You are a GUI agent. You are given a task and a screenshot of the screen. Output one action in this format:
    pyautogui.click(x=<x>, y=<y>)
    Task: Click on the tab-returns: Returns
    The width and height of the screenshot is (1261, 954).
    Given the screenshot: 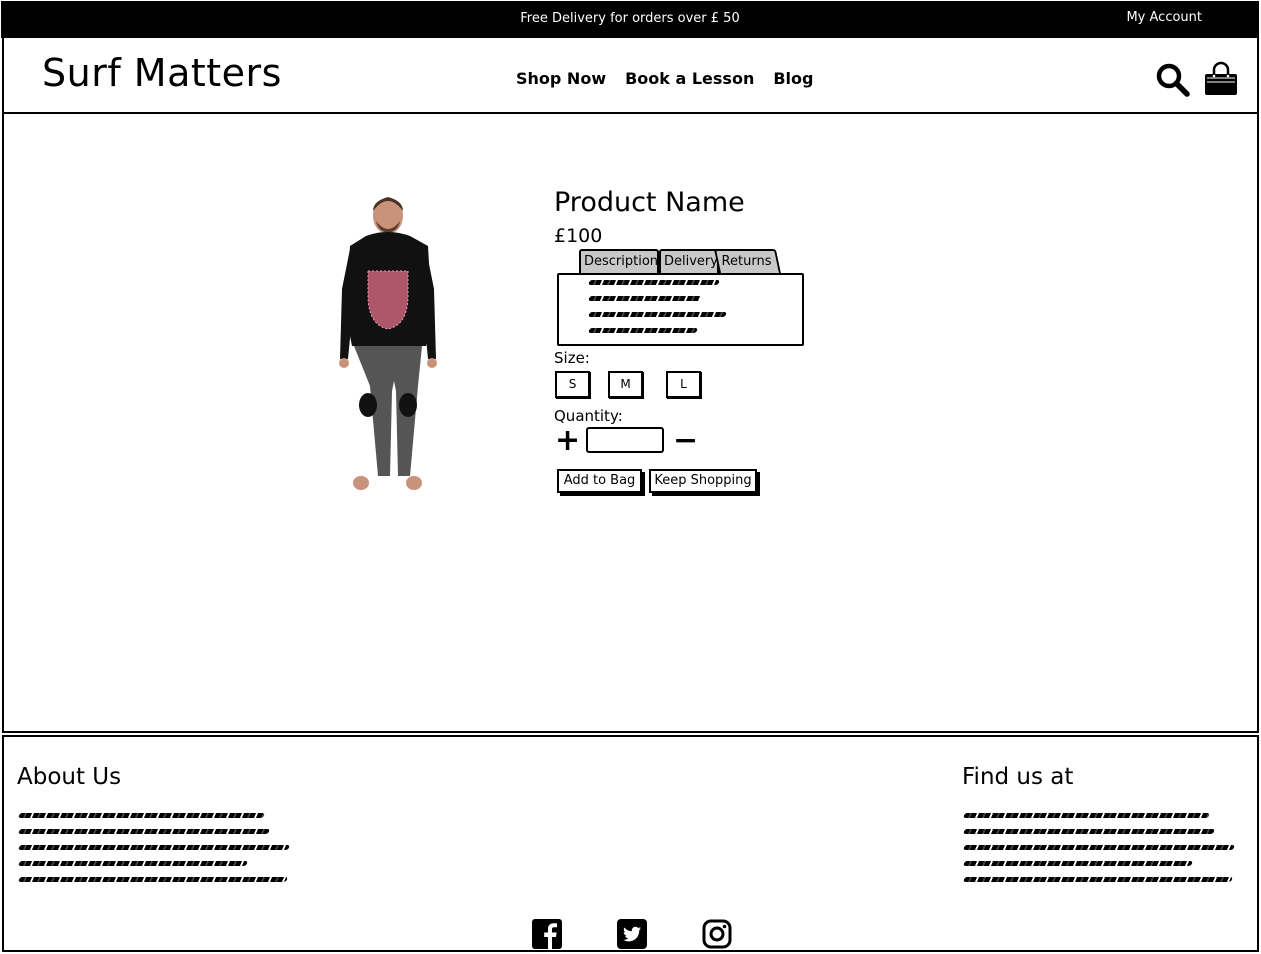 What is the action you would take?
    pyautogui.click(x=747, y=261)
    